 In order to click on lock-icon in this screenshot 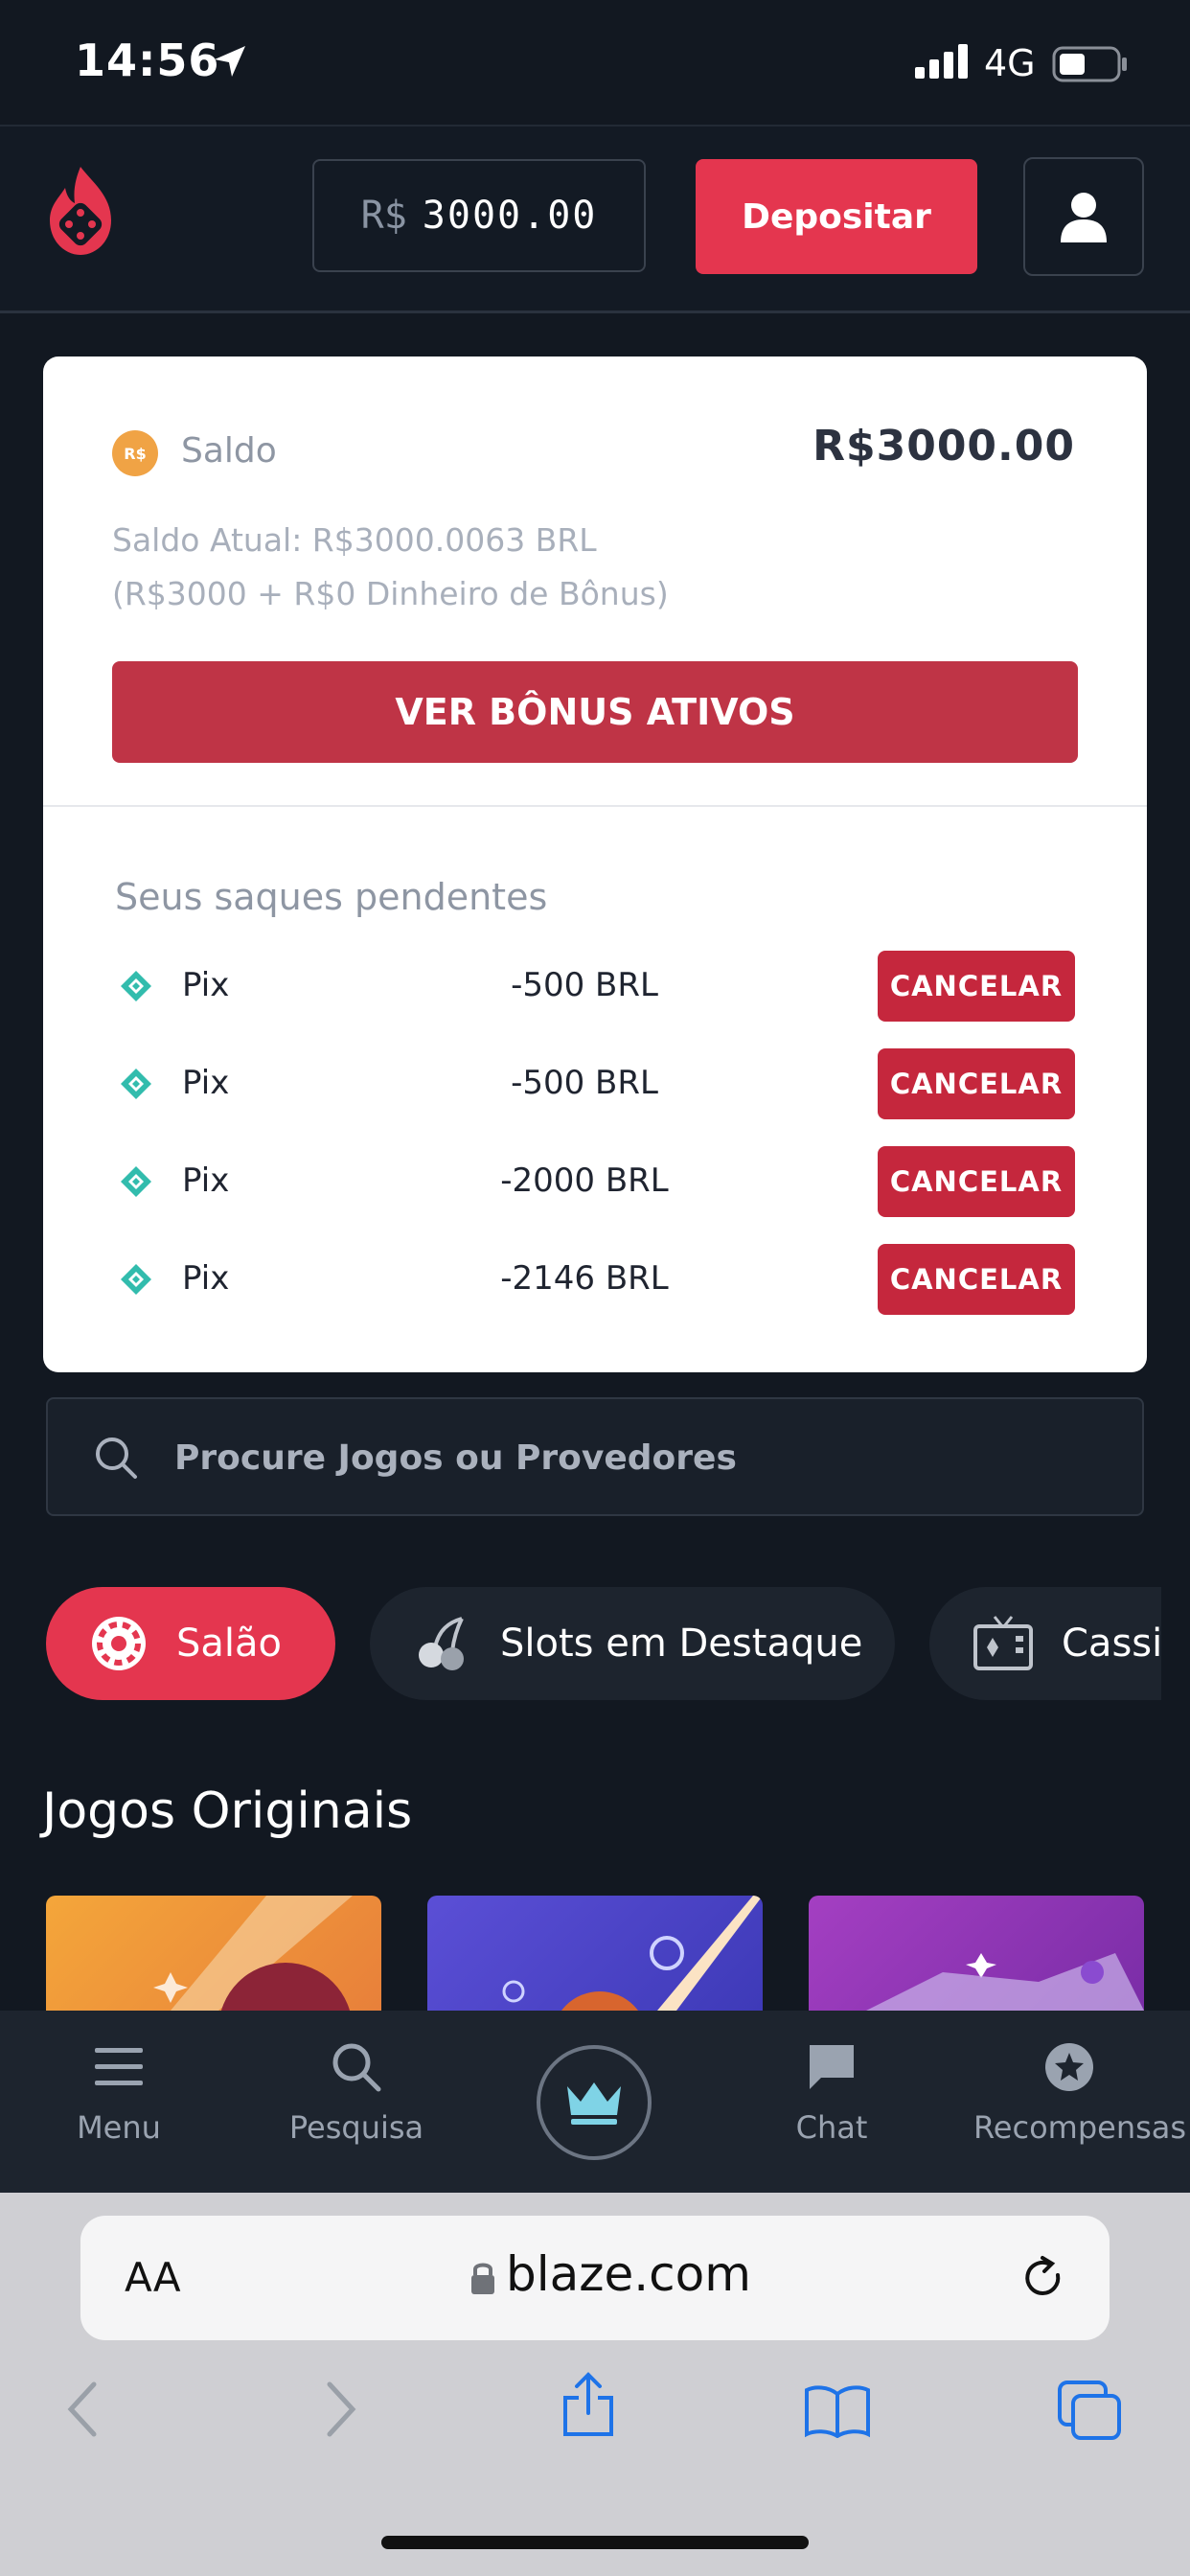, I will do `click(483, 2280)`.